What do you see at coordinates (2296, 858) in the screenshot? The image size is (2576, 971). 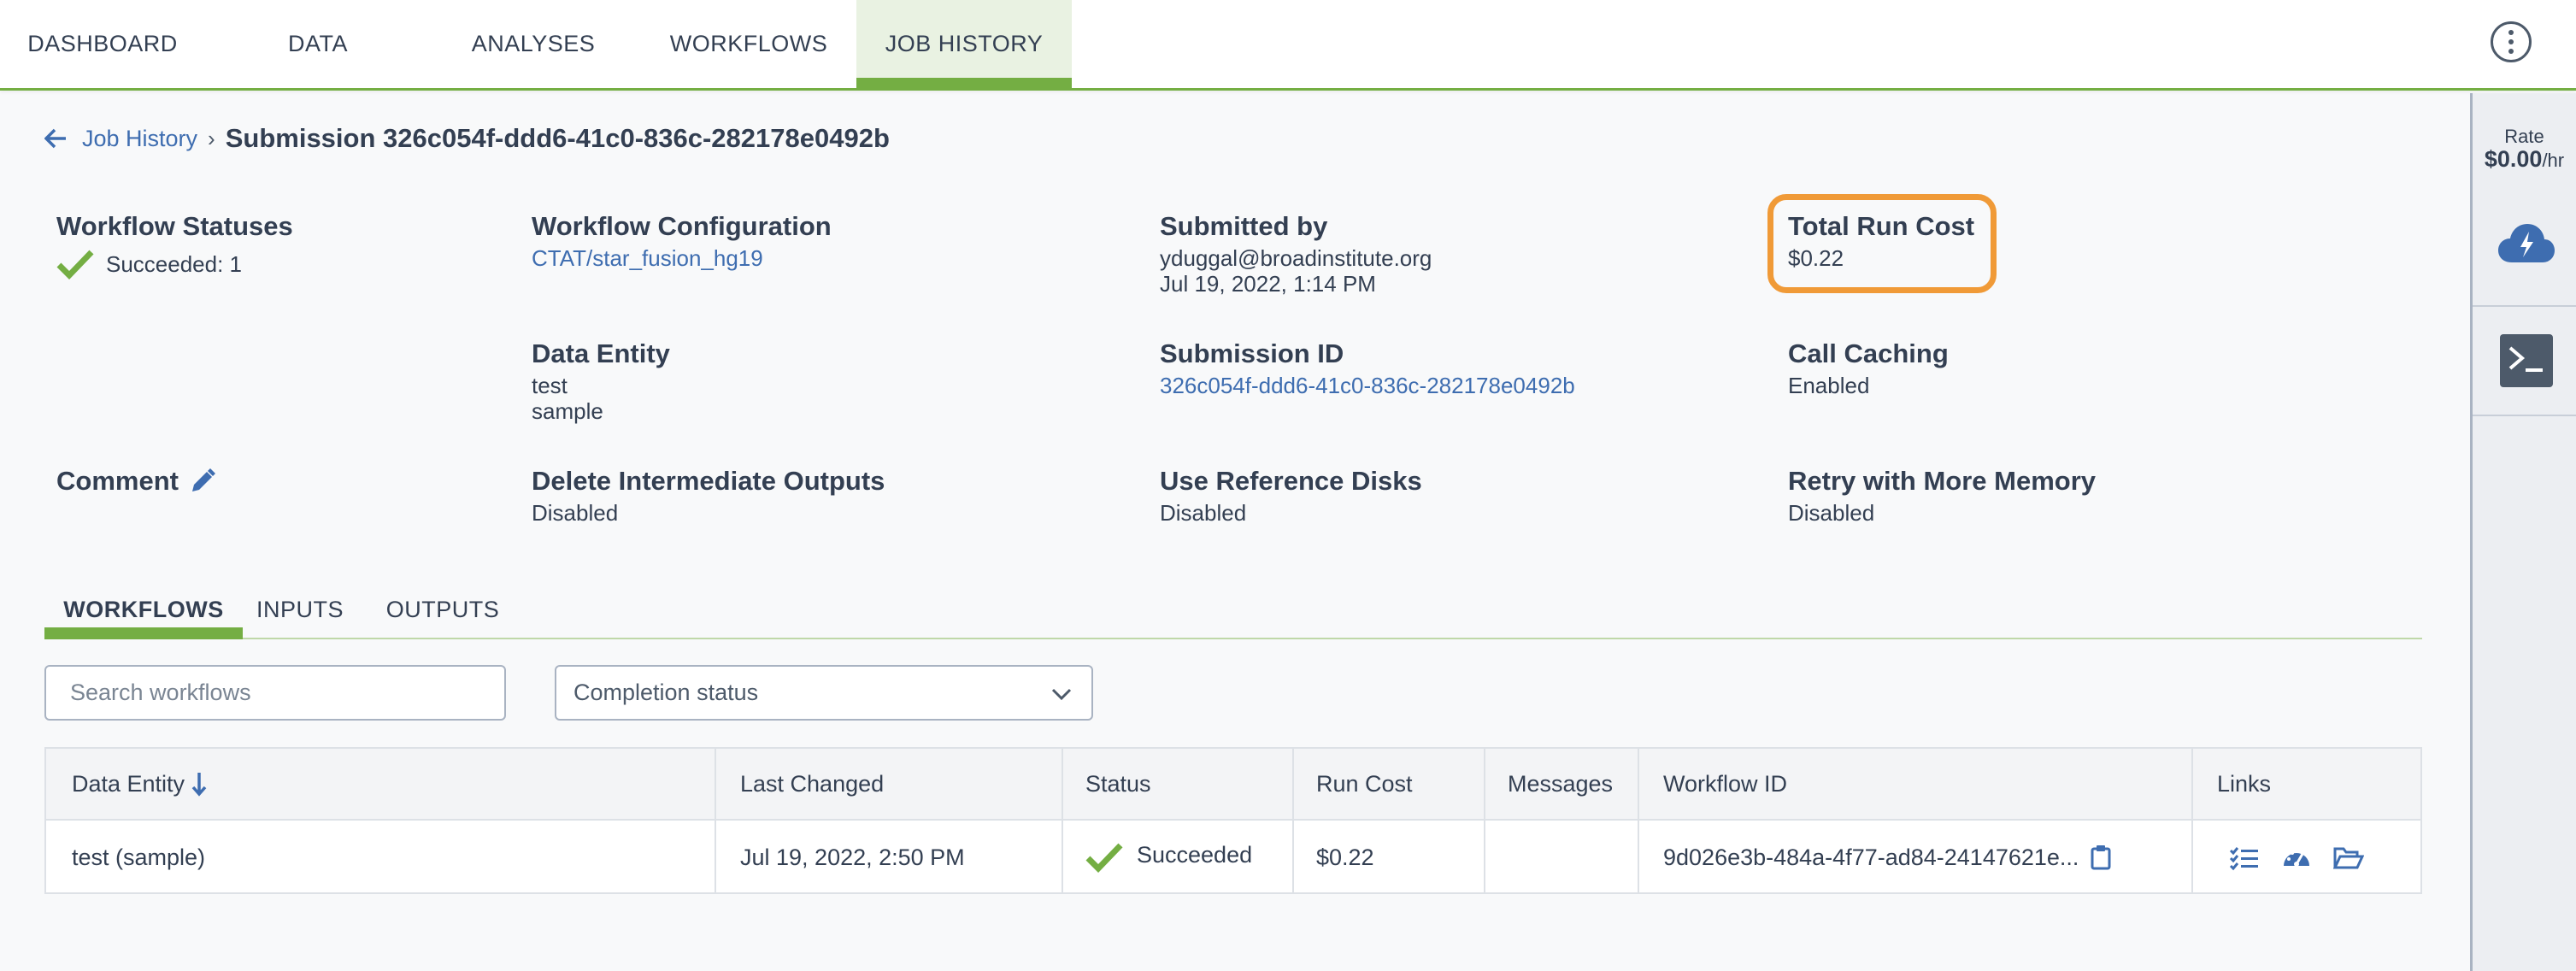 I see `dashboard-gauge-icon` at bounding box center [2296, 858].